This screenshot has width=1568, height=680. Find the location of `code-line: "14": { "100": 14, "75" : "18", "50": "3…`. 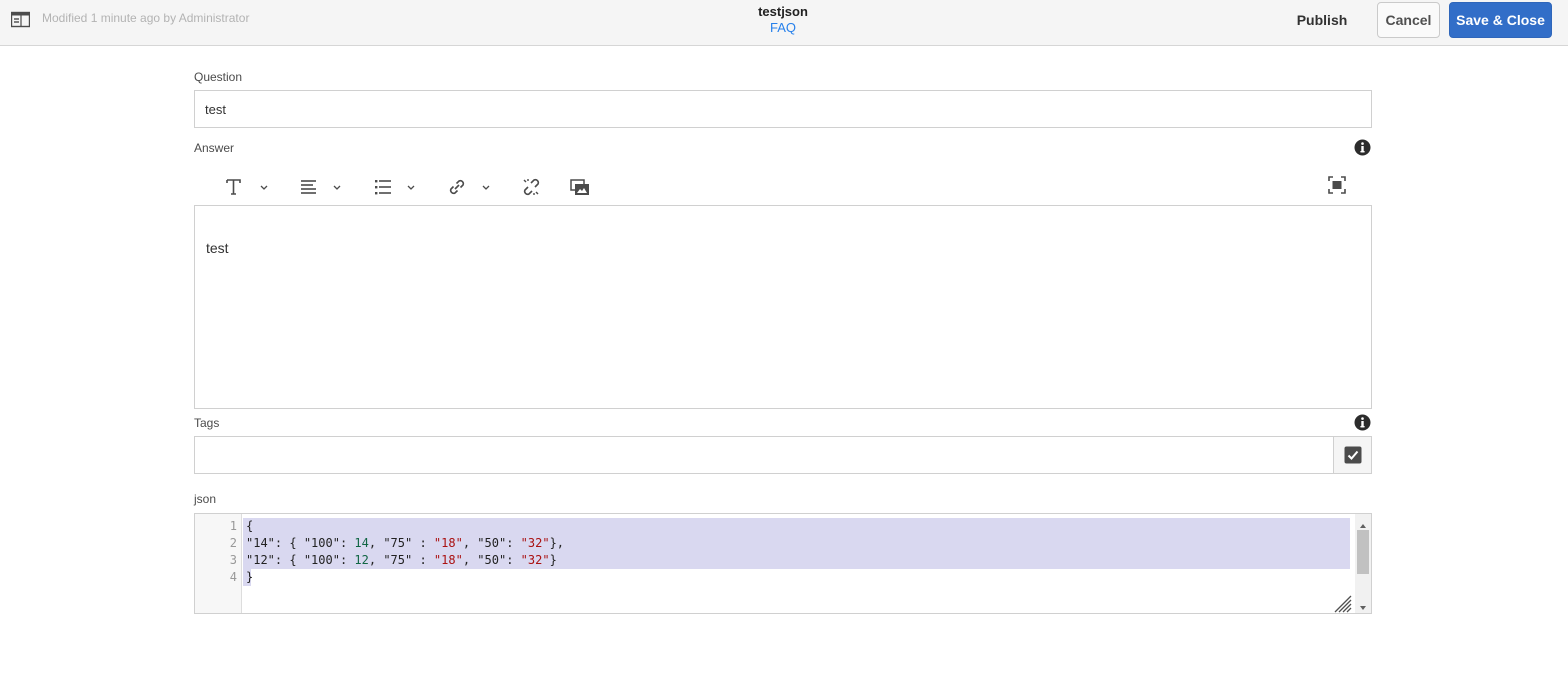

code-line: "14": { "100": 14, "75" : "18", "50": "3… is located at coordinates (405, 543).